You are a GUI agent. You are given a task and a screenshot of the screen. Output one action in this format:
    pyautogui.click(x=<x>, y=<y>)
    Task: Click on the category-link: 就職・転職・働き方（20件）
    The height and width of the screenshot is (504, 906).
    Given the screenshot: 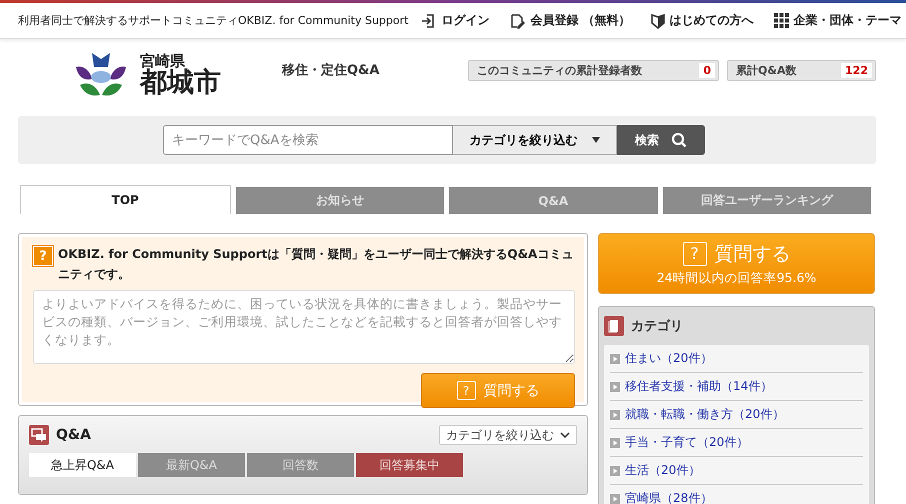 What is the action you would take?
    pyautogui.click(x=736, y=415)
    